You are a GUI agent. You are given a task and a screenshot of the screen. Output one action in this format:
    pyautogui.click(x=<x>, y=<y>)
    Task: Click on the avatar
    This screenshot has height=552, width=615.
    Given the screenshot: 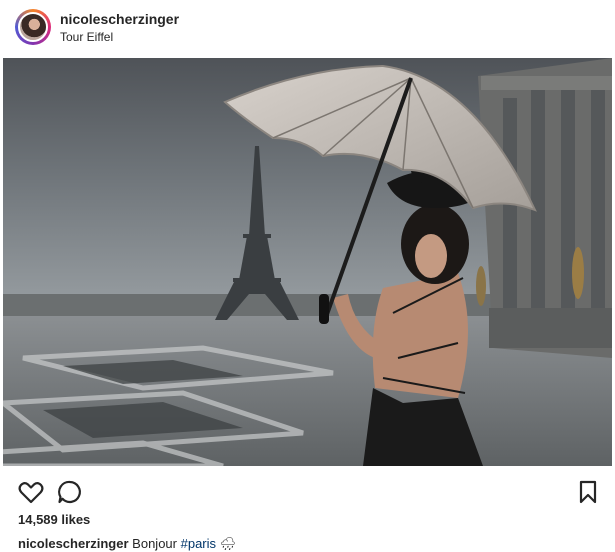 What is the action you would take?
    pyautogui.click(x=33, y=27)
    